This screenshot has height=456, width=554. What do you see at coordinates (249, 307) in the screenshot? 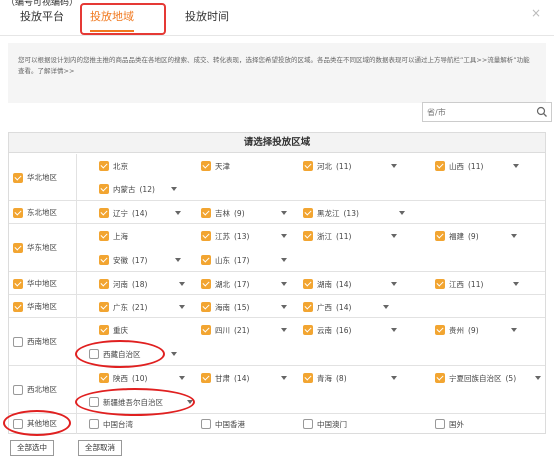
I see `province-hainan: 海南 (15)` at bounding box center [249, 307].